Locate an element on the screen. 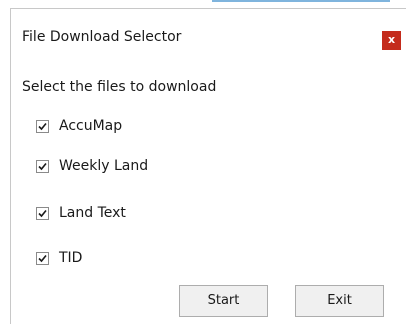 The width and height of the screenshot is (407, 324). start-button: Start is located at coordinates (223, 301).